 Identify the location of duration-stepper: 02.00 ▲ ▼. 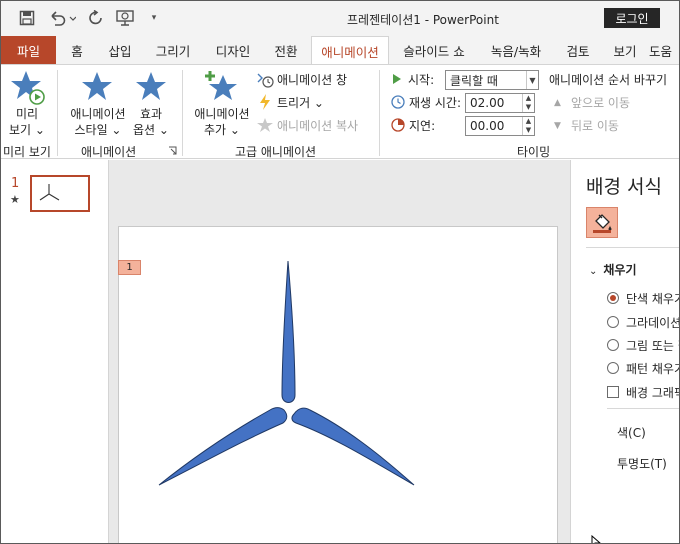
(500, 103).